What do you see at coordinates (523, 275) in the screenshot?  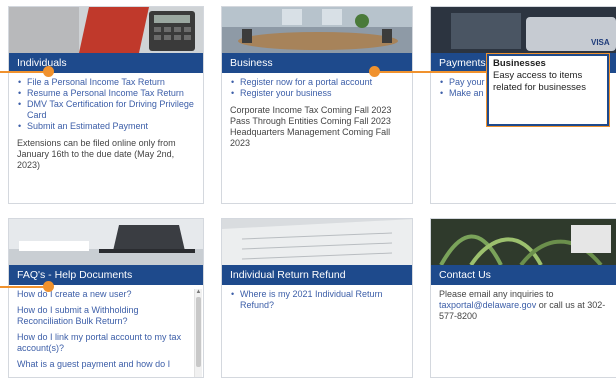 I see `contact-header: Contact Us` at bounding box center [523, 275].